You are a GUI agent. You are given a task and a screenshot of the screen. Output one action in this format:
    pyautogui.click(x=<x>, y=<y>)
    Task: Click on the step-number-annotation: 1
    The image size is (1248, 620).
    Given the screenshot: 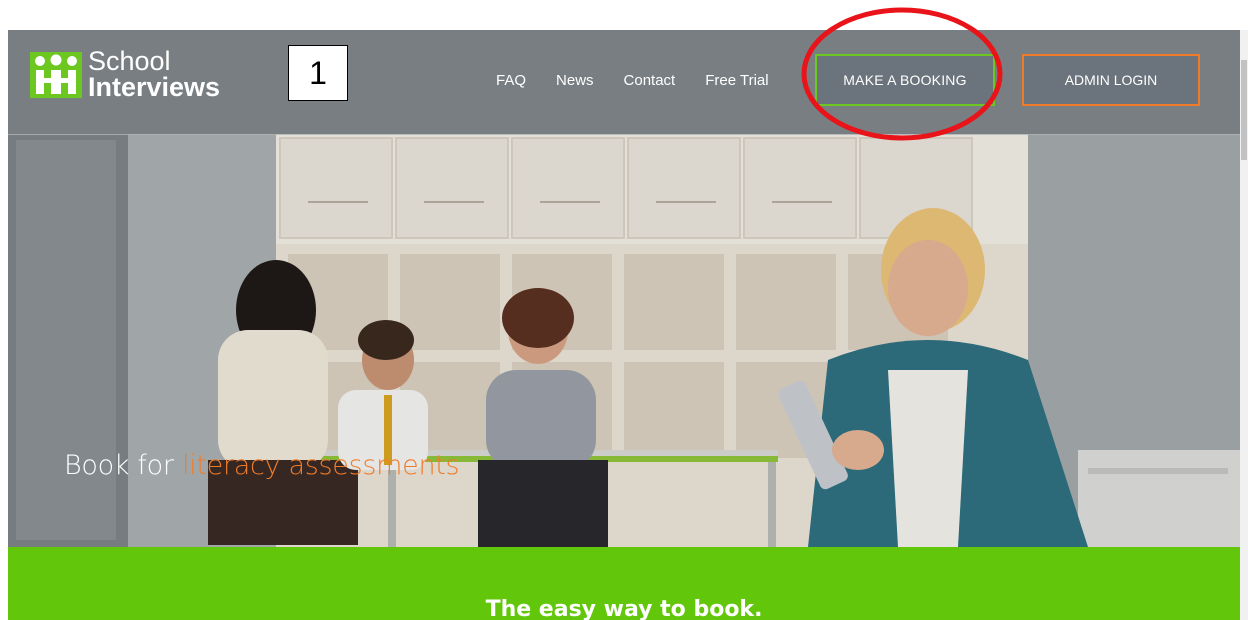 What is the action you would take?
    pyautogui.click(x=318, y=73)
    